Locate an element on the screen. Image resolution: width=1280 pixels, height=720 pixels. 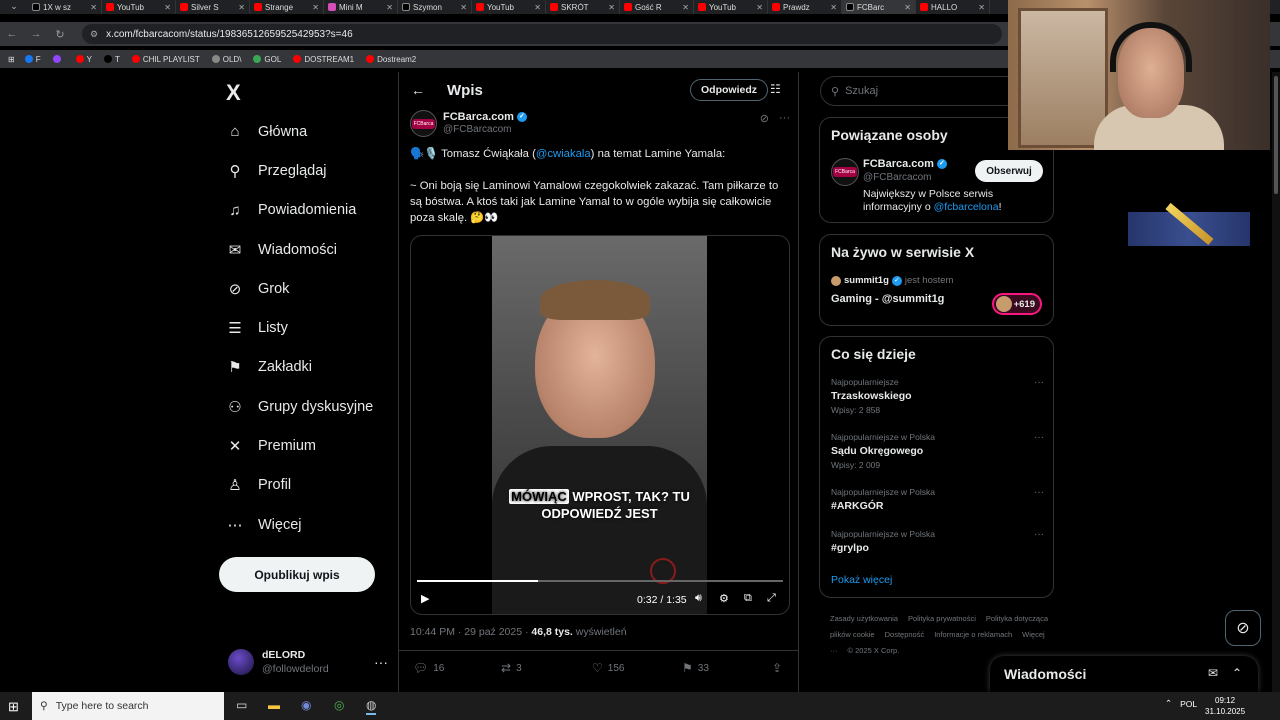
browser-tab: FCBarc ✕ is located at coordinates (879, 7).